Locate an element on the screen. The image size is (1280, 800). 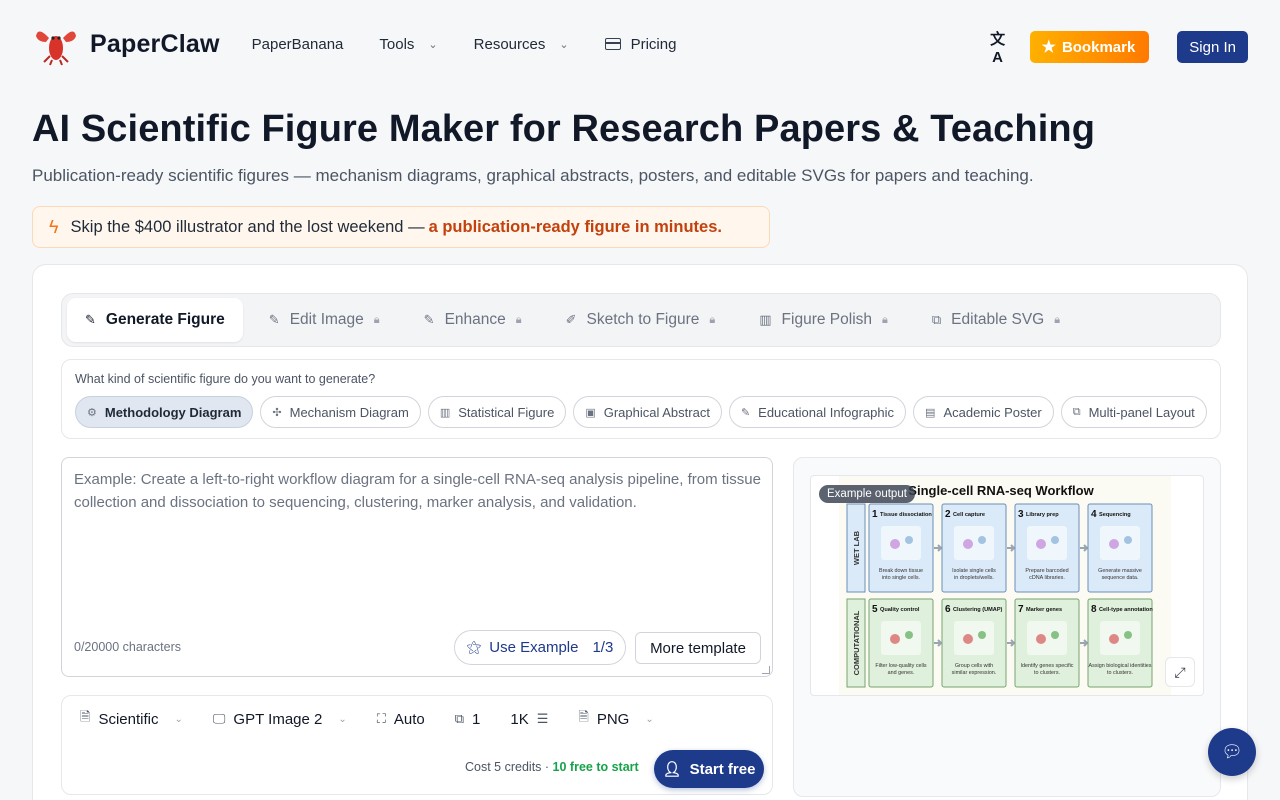
nav-pricing: Pricing is located at coordinates (640, 44).